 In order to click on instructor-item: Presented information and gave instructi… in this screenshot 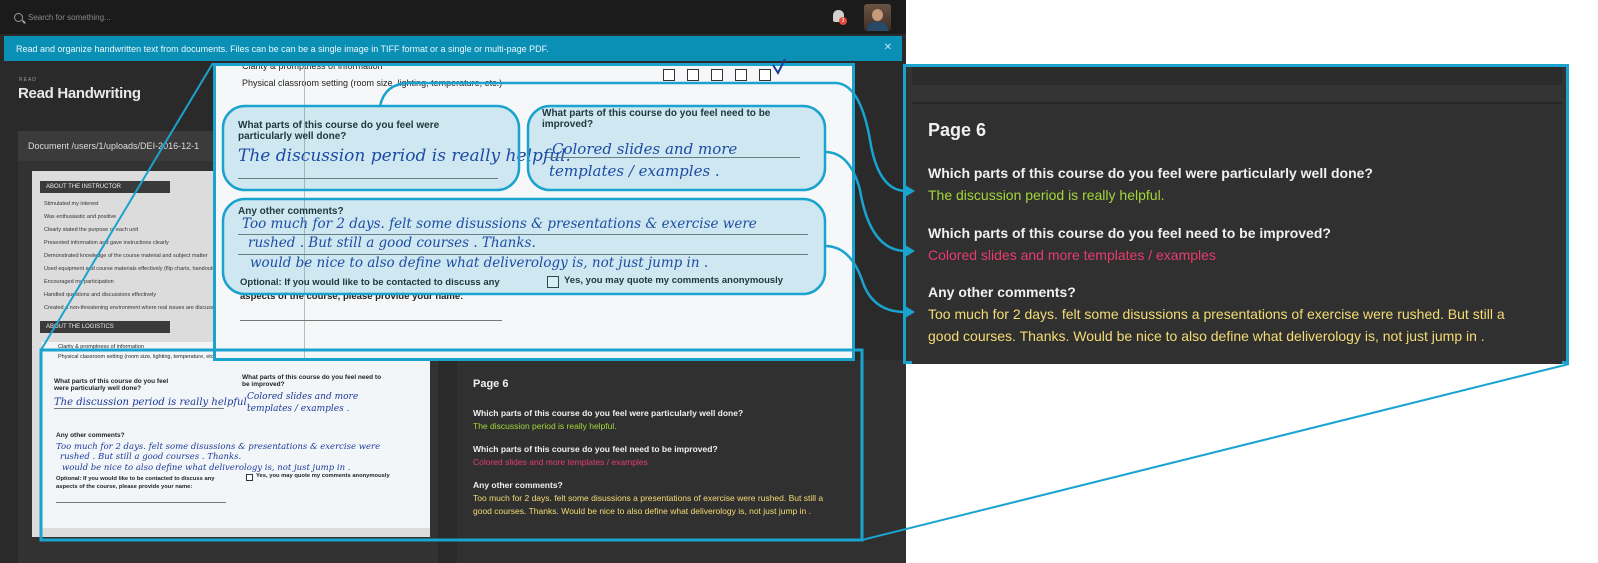, I will do `click(106, 243)`.